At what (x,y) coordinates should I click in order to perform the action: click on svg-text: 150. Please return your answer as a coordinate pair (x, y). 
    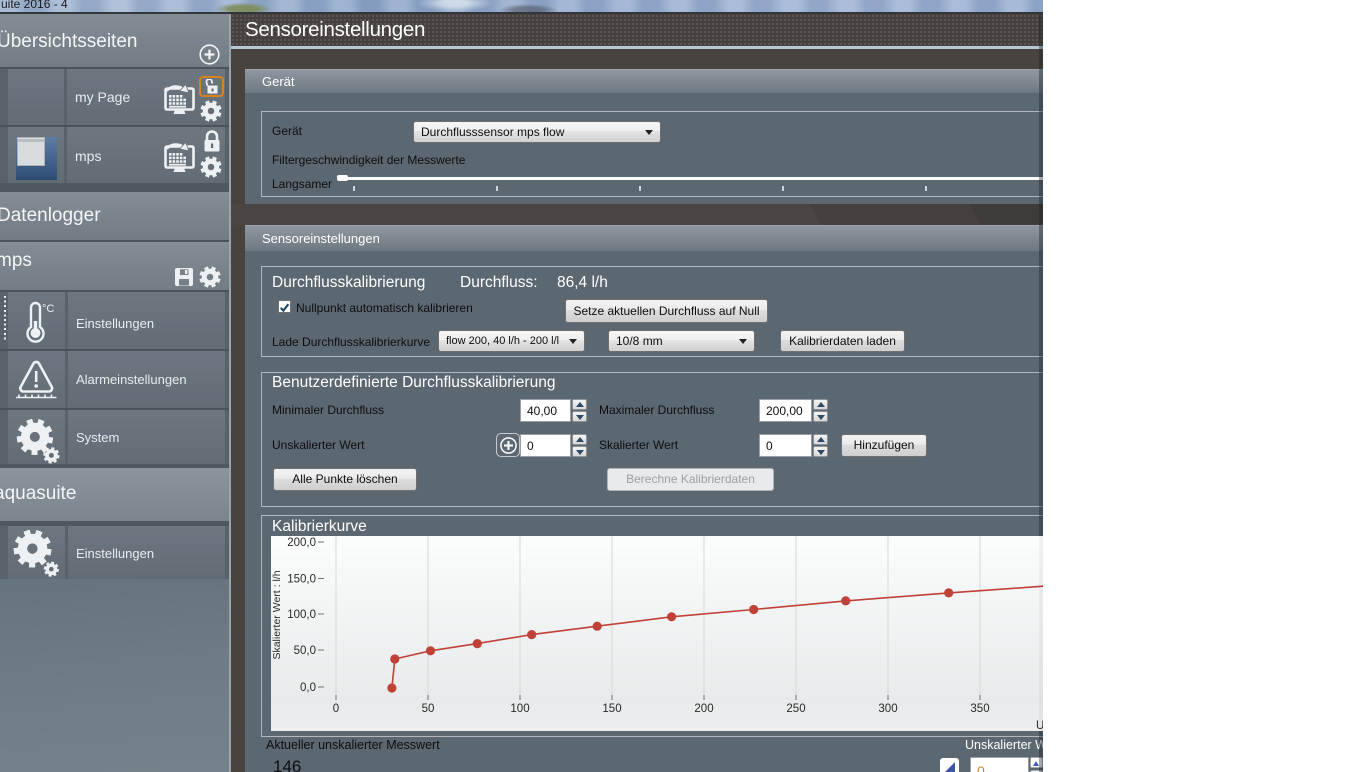
    Looking at the image, I should click on (611, 709).